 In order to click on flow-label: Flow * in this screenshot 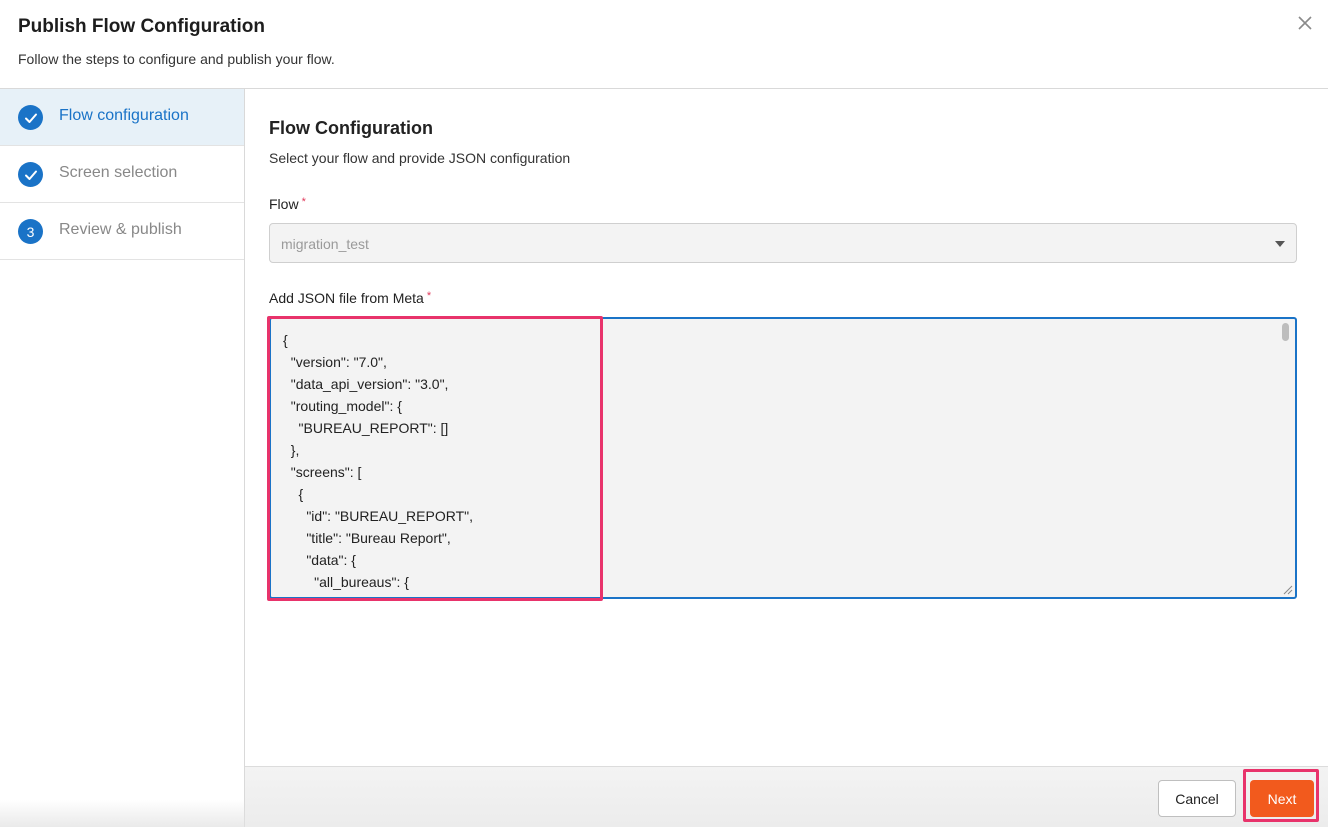, I will do `click(287, 204)`.